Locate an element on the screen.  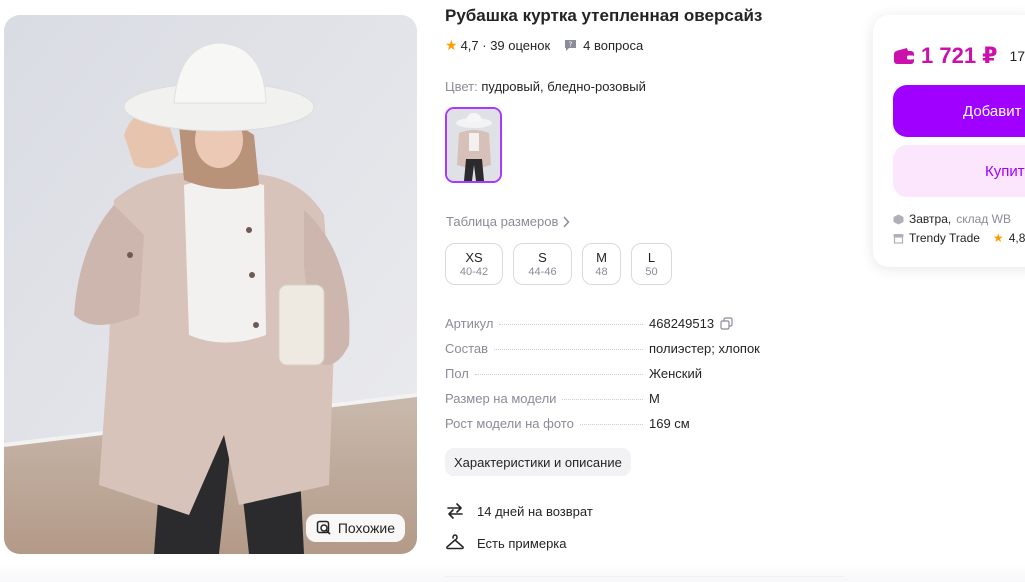
price: 1 721 ₽ is located at coordinates (959, 55).